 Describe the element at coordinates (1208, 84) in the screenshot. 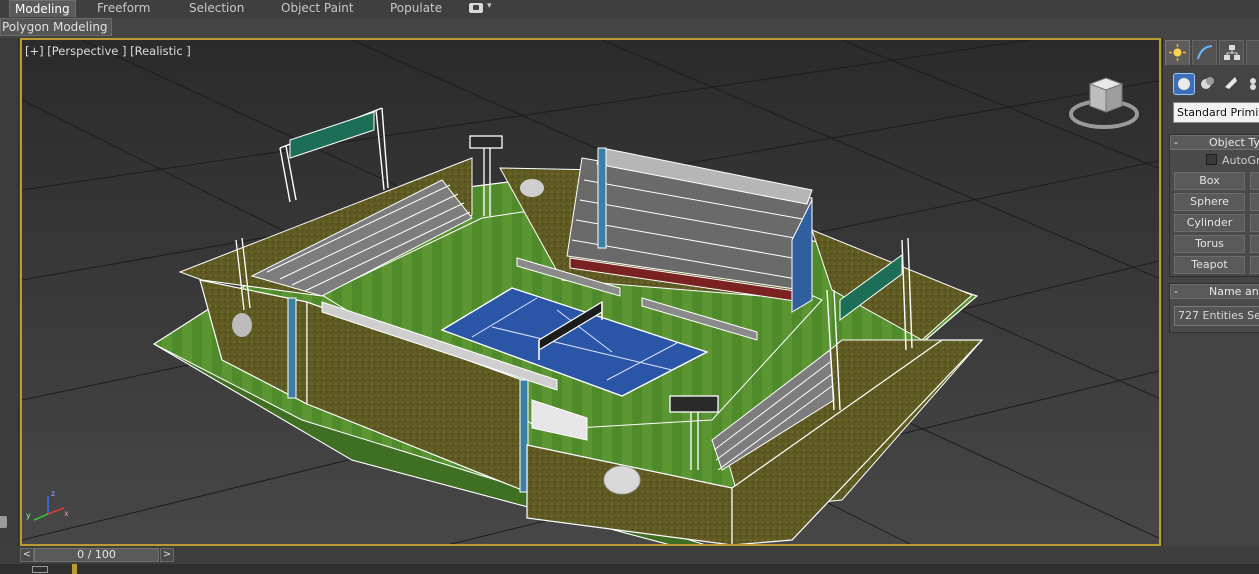

I see `shapes-icon` at that location.